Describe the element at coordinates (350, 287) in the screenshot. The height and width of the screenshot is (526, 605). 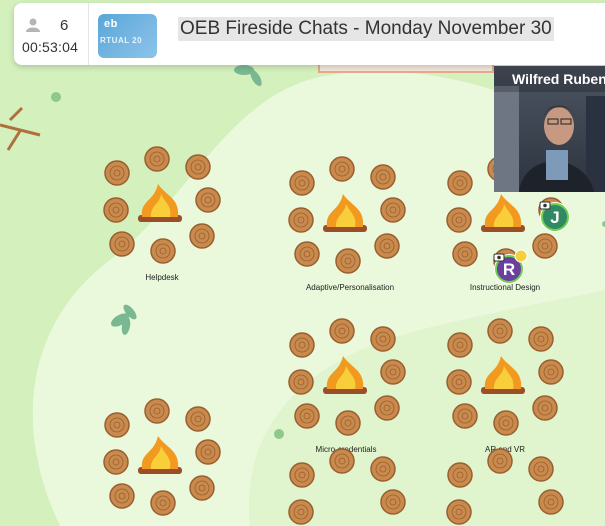
I see `room-label: Adaptive/Personalisation` at that location.